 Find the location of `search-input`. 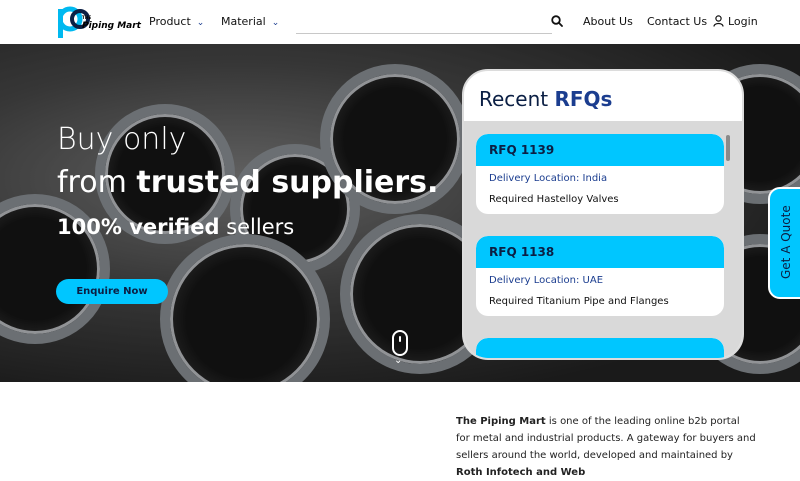

search-input is located at coordinates (424, 21).